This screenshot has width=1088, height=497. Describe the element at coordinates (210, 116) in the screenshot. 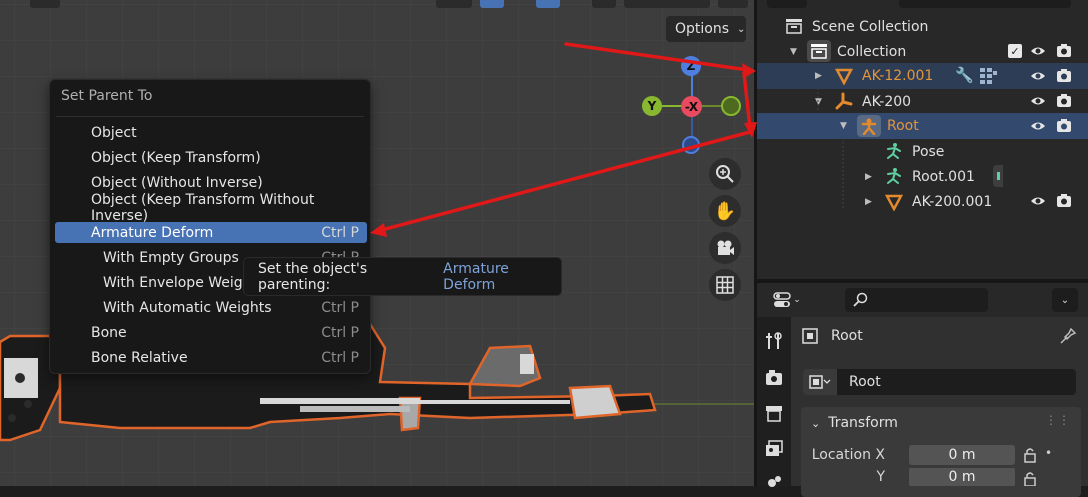

I see `menu-separator` at that location.